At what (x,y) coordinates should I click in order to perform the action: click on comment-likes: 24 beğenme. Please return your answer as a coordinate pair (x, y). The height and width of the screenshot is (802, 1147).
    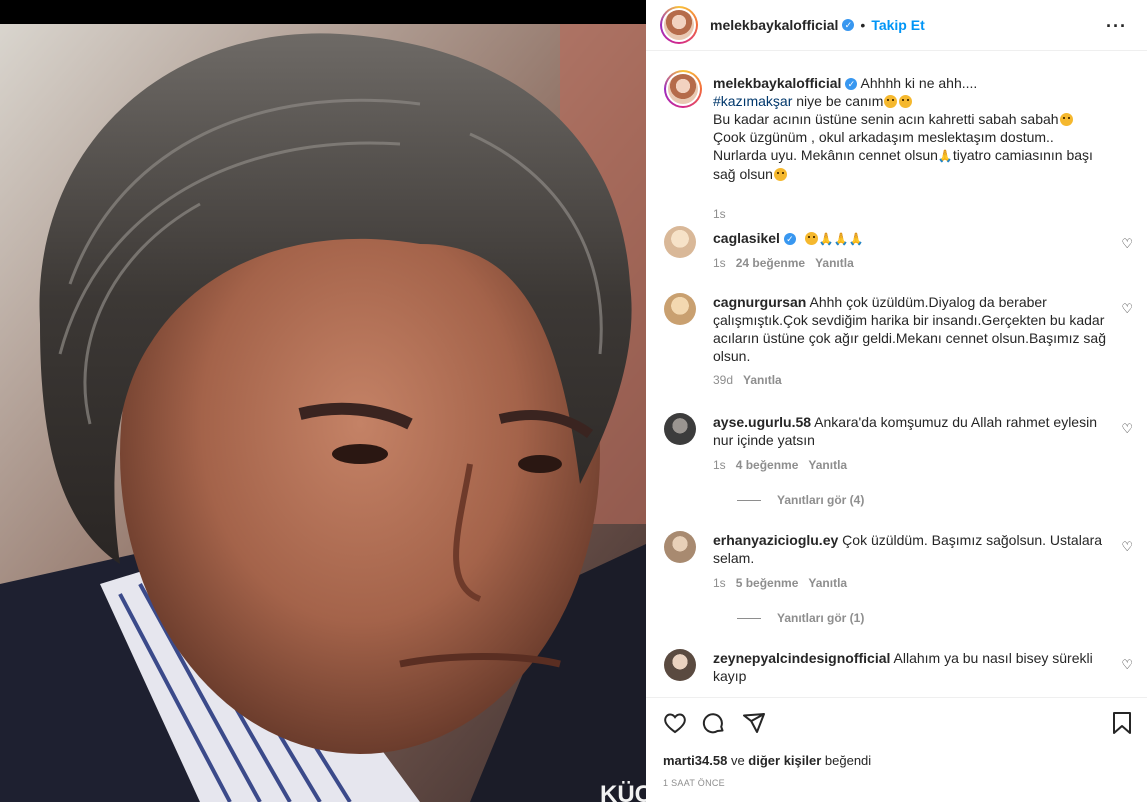
    Looking at the image, I should click on (770, 263).